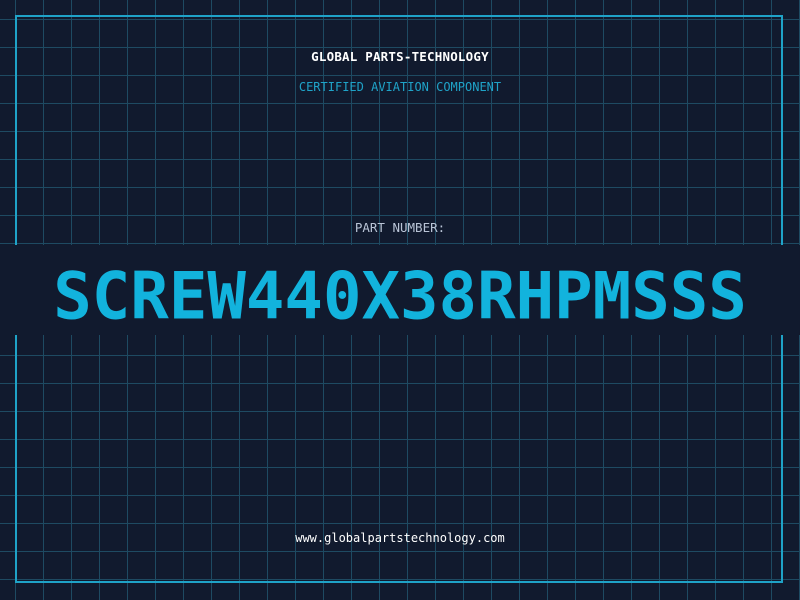  Describe the element at coordinates (400, 297) in the screenshot. I see `part-number-value: SCREW440X38RHPMSSS` at that location.